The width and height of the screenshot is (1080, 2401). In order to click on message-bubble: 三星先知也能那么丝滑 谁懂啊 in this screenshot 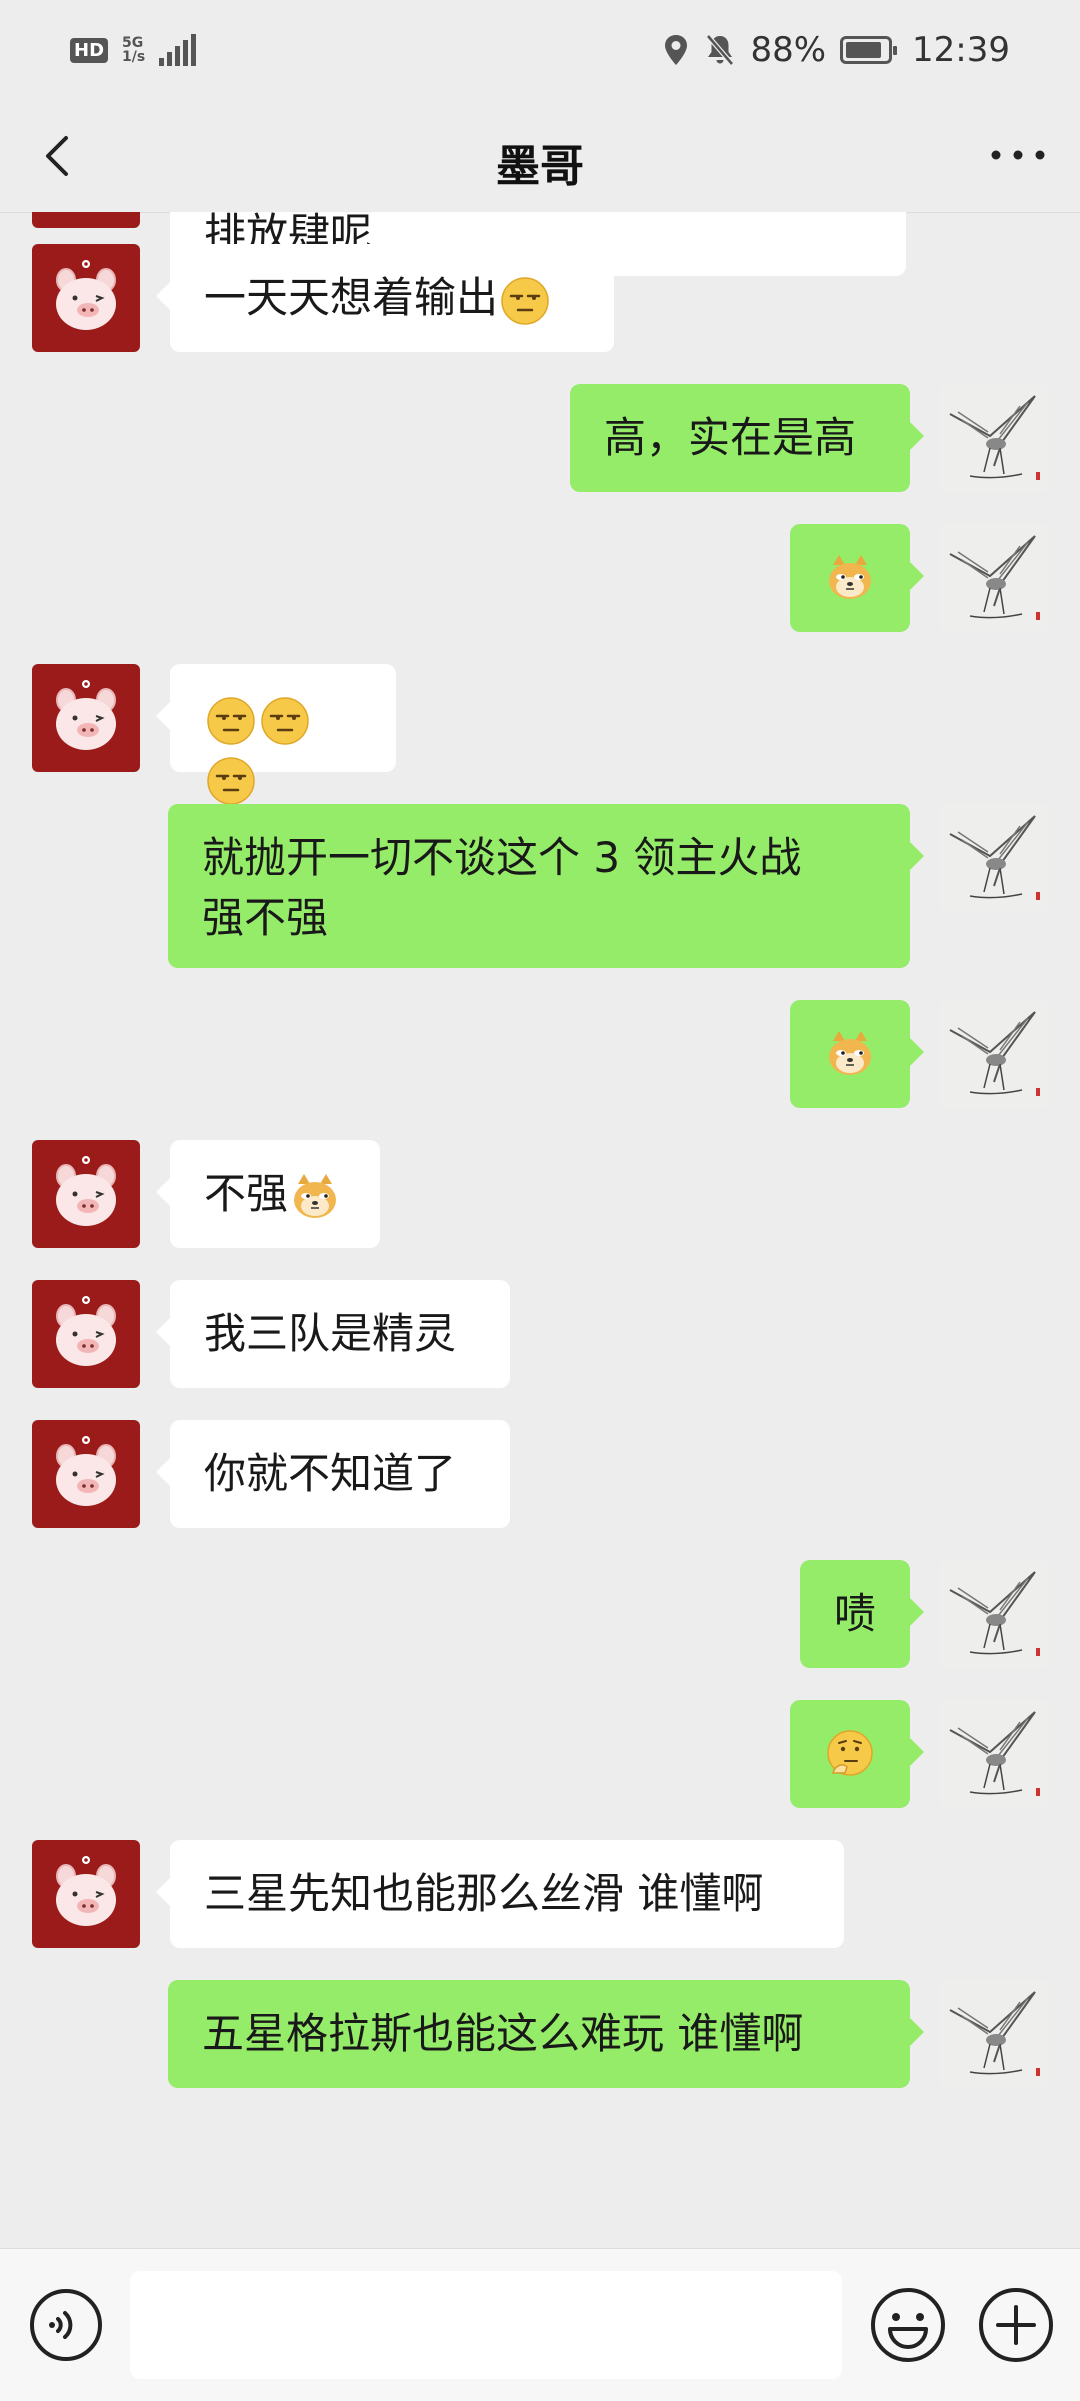, I will do `click(500, 1894)`.